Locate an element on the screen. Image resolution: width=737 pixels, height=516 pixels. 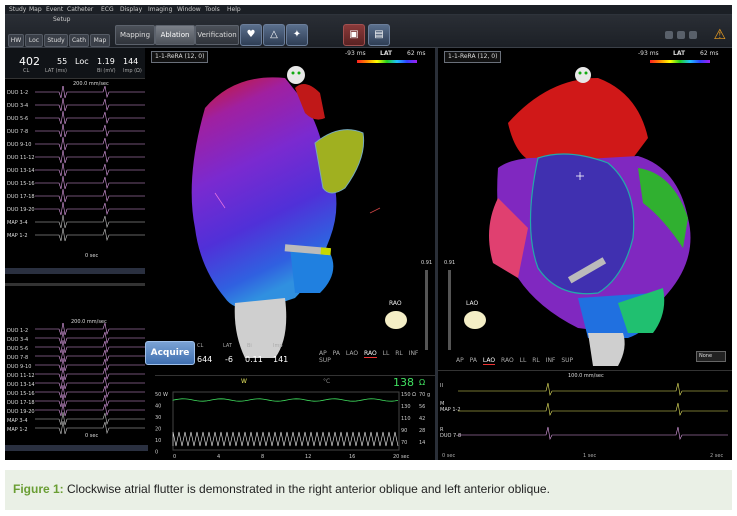
view-lao-active: LAO is located at coordinates (489, 361).